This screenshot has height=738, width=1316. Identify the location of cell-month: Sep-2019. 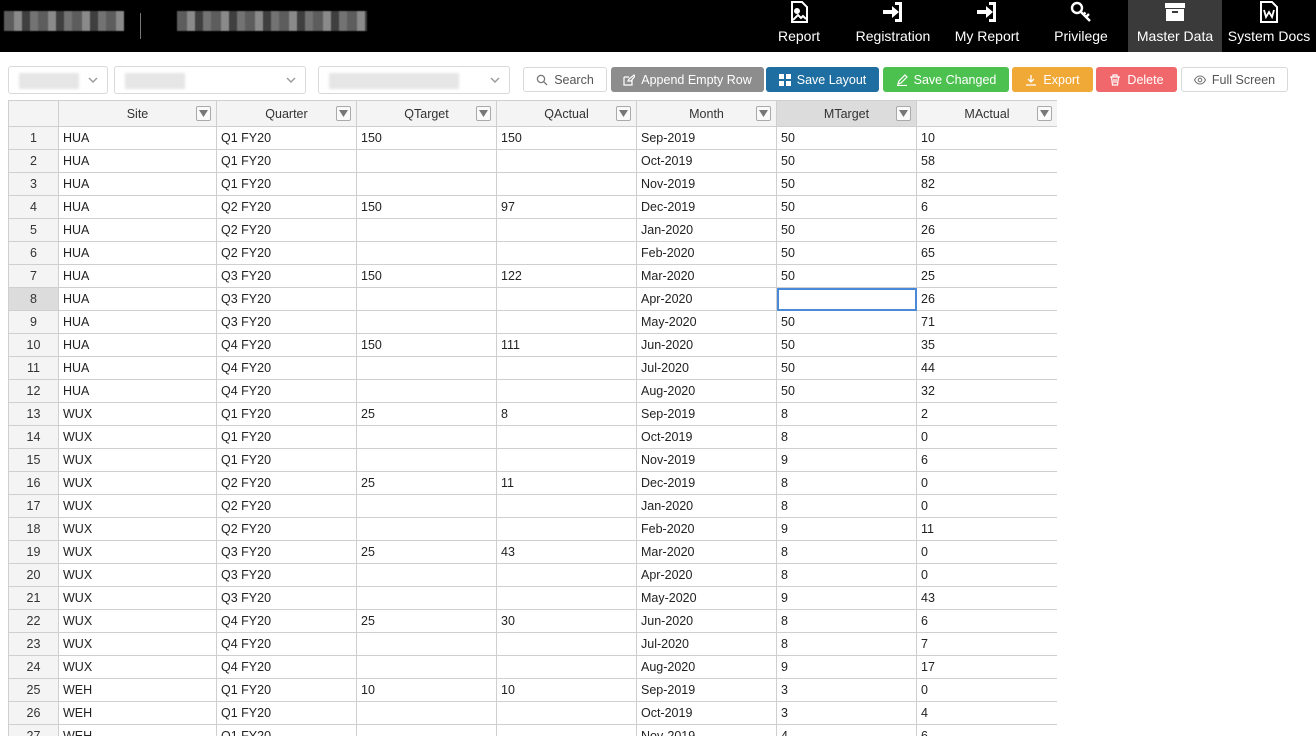
(706, 414).